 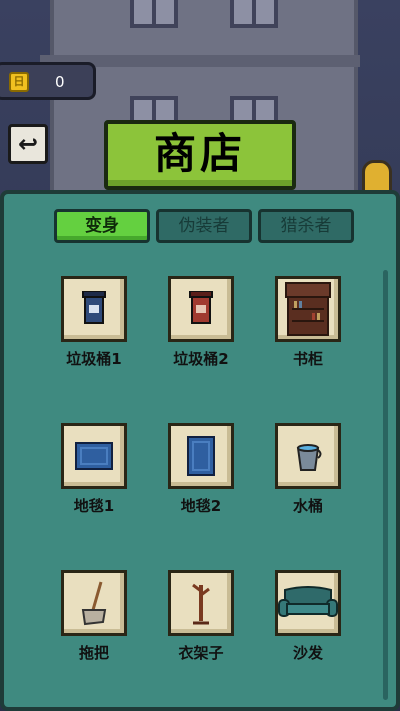 What do you see at coordinates (307, 653) in the screenshot?
I see `item-label: 沙发` at bounding box center [307, 653].